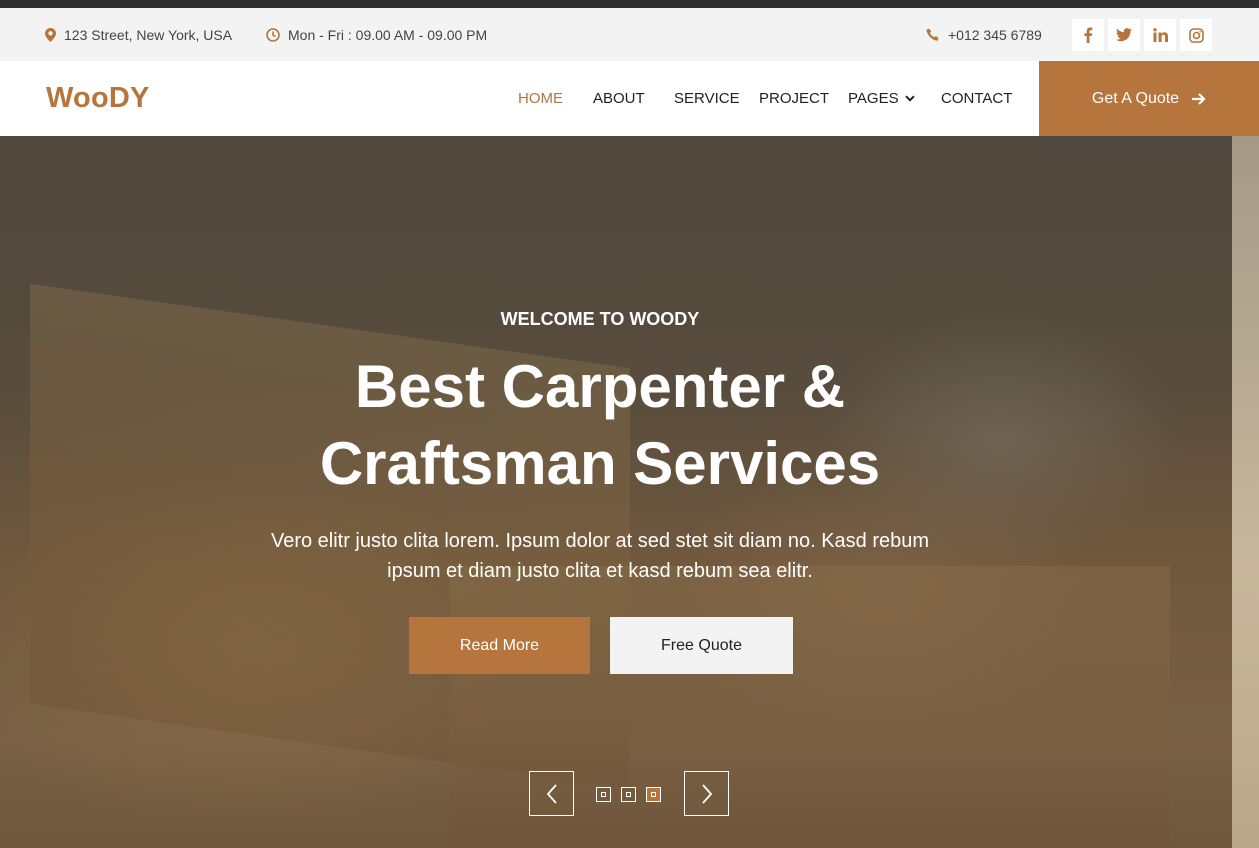  What do you see at coordinates (1245, 492) in the screenshot?
I see `hero-right-edge` at bounding box center [1245, 492].